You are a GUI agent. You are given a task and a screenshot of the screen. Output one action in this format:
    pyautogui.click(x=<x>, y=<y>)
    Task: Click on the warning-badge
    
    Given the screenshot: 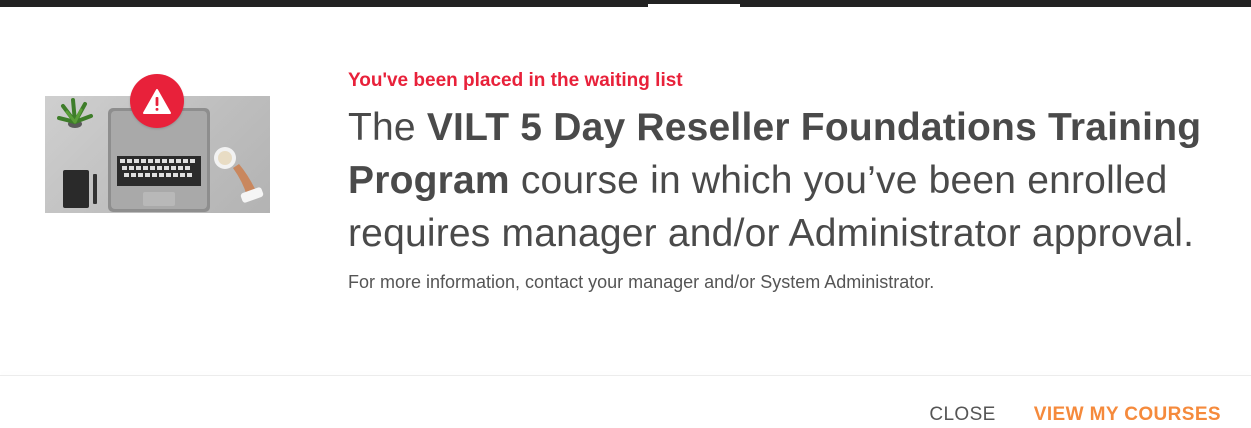 What is the action you would take?
    pyautogui.click(x=157, y=101)
    